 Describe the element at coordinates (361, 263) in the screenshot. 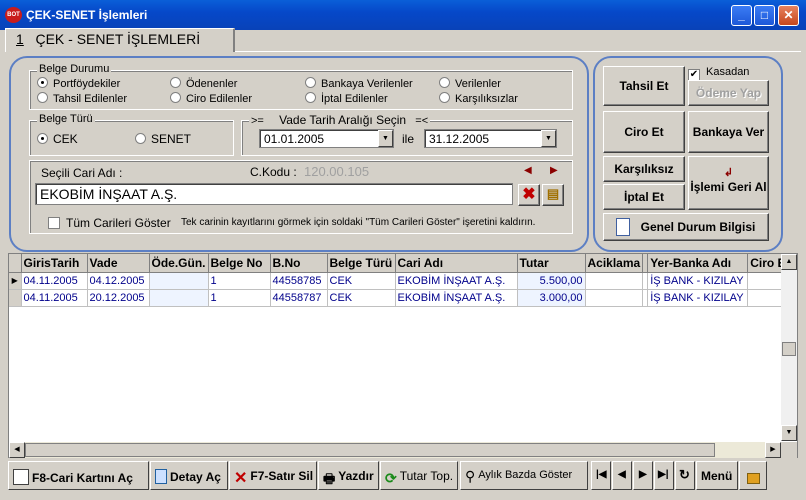

I see `col-header: Belge Türü` at that location.